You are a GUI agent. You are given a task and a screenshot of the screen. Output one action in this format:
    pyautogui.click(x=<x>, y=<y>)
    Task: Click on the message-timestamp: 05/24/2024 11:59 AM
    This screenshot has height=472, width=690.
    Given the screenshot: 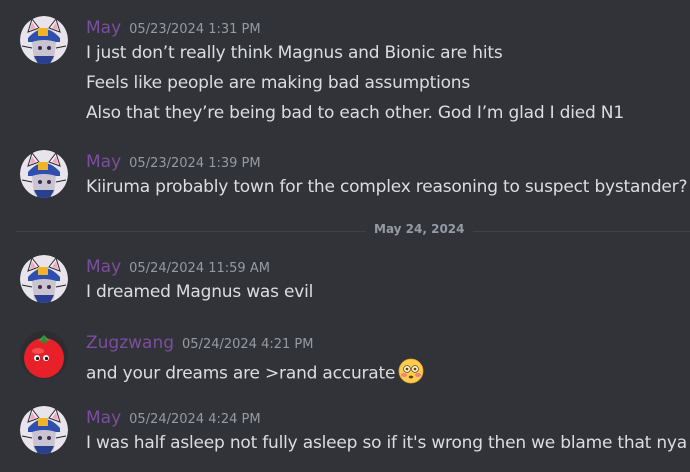 What is the action you would take?
    pyautogui.click(x=199, y=268)
    